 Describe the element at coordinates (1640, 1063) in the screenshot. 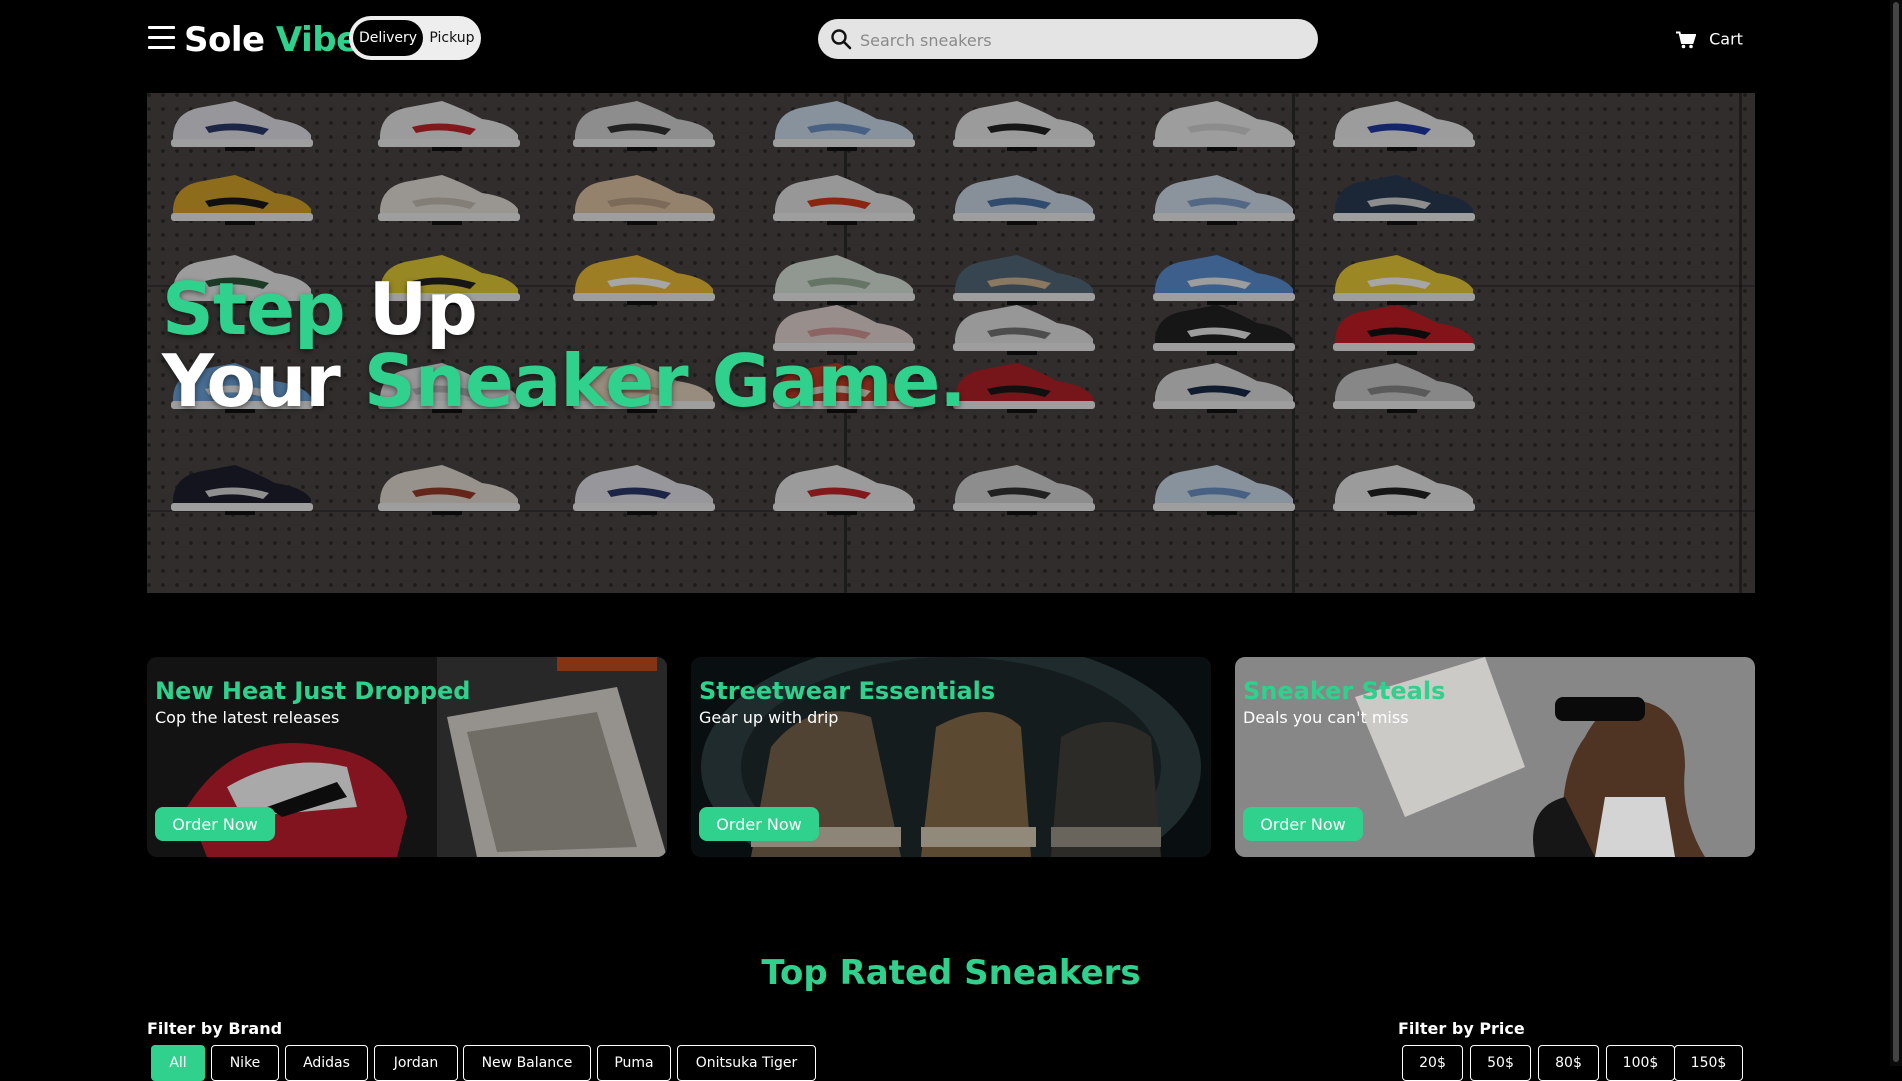

I see `price-chip: 100$` at that location.